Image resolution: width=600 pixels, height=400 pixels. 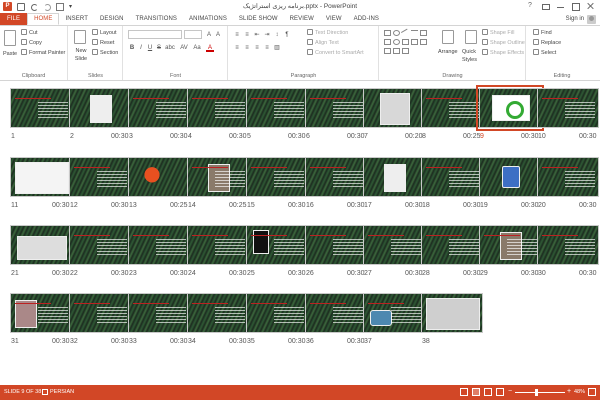 I want to click on zoom-out-button: −, so click(x=510, y=391).